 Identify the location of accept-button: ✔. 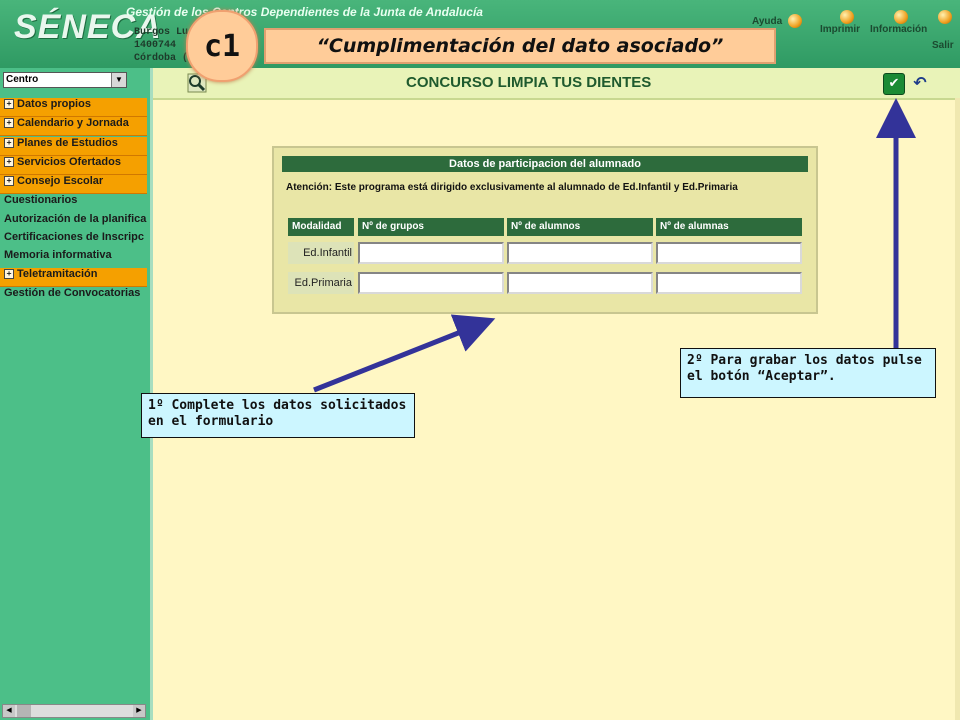
(894, 84).